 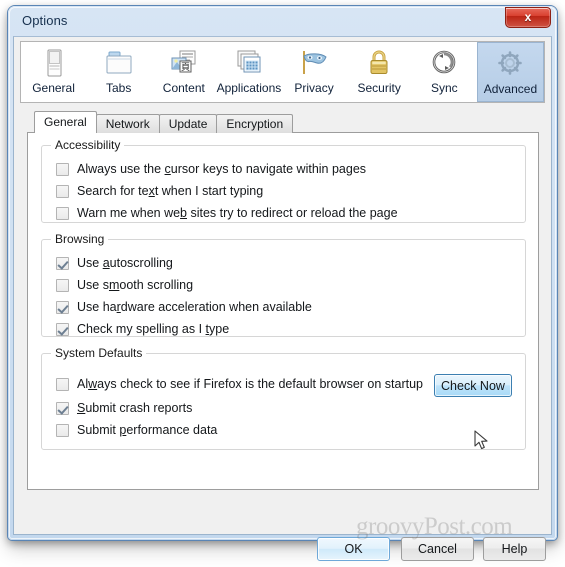 What do you see at coordinates (99, 353) in the screenshot?
I see `system-defaults-group-title: System Defaults` at bounding box center [99, 353].